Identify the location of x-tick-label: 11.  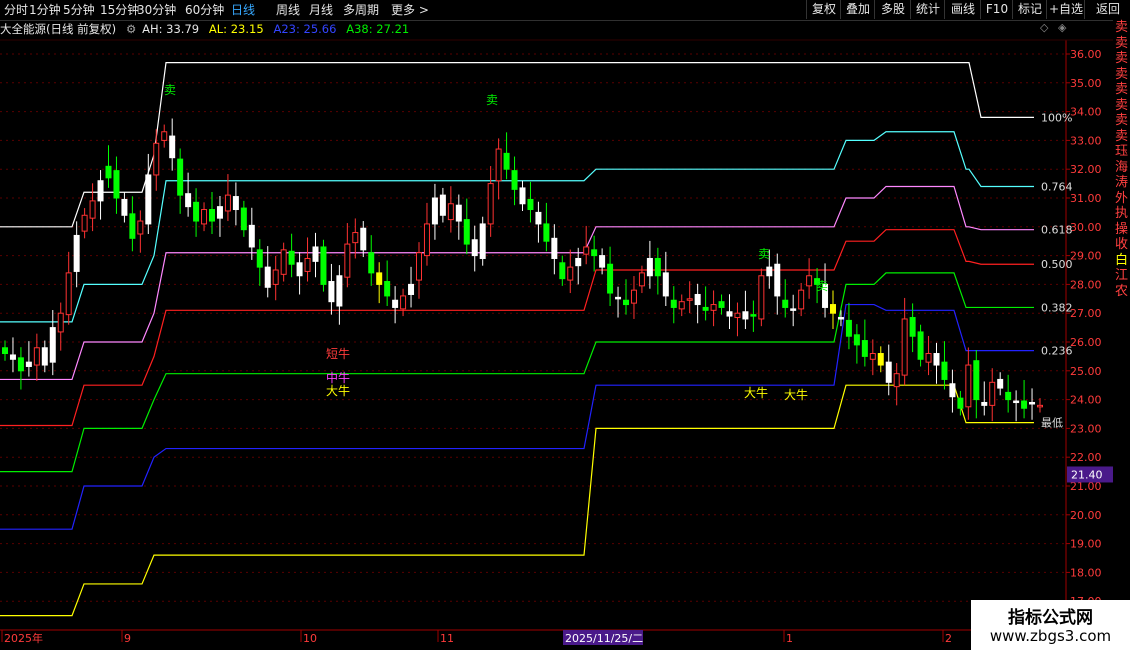
(447, 638).